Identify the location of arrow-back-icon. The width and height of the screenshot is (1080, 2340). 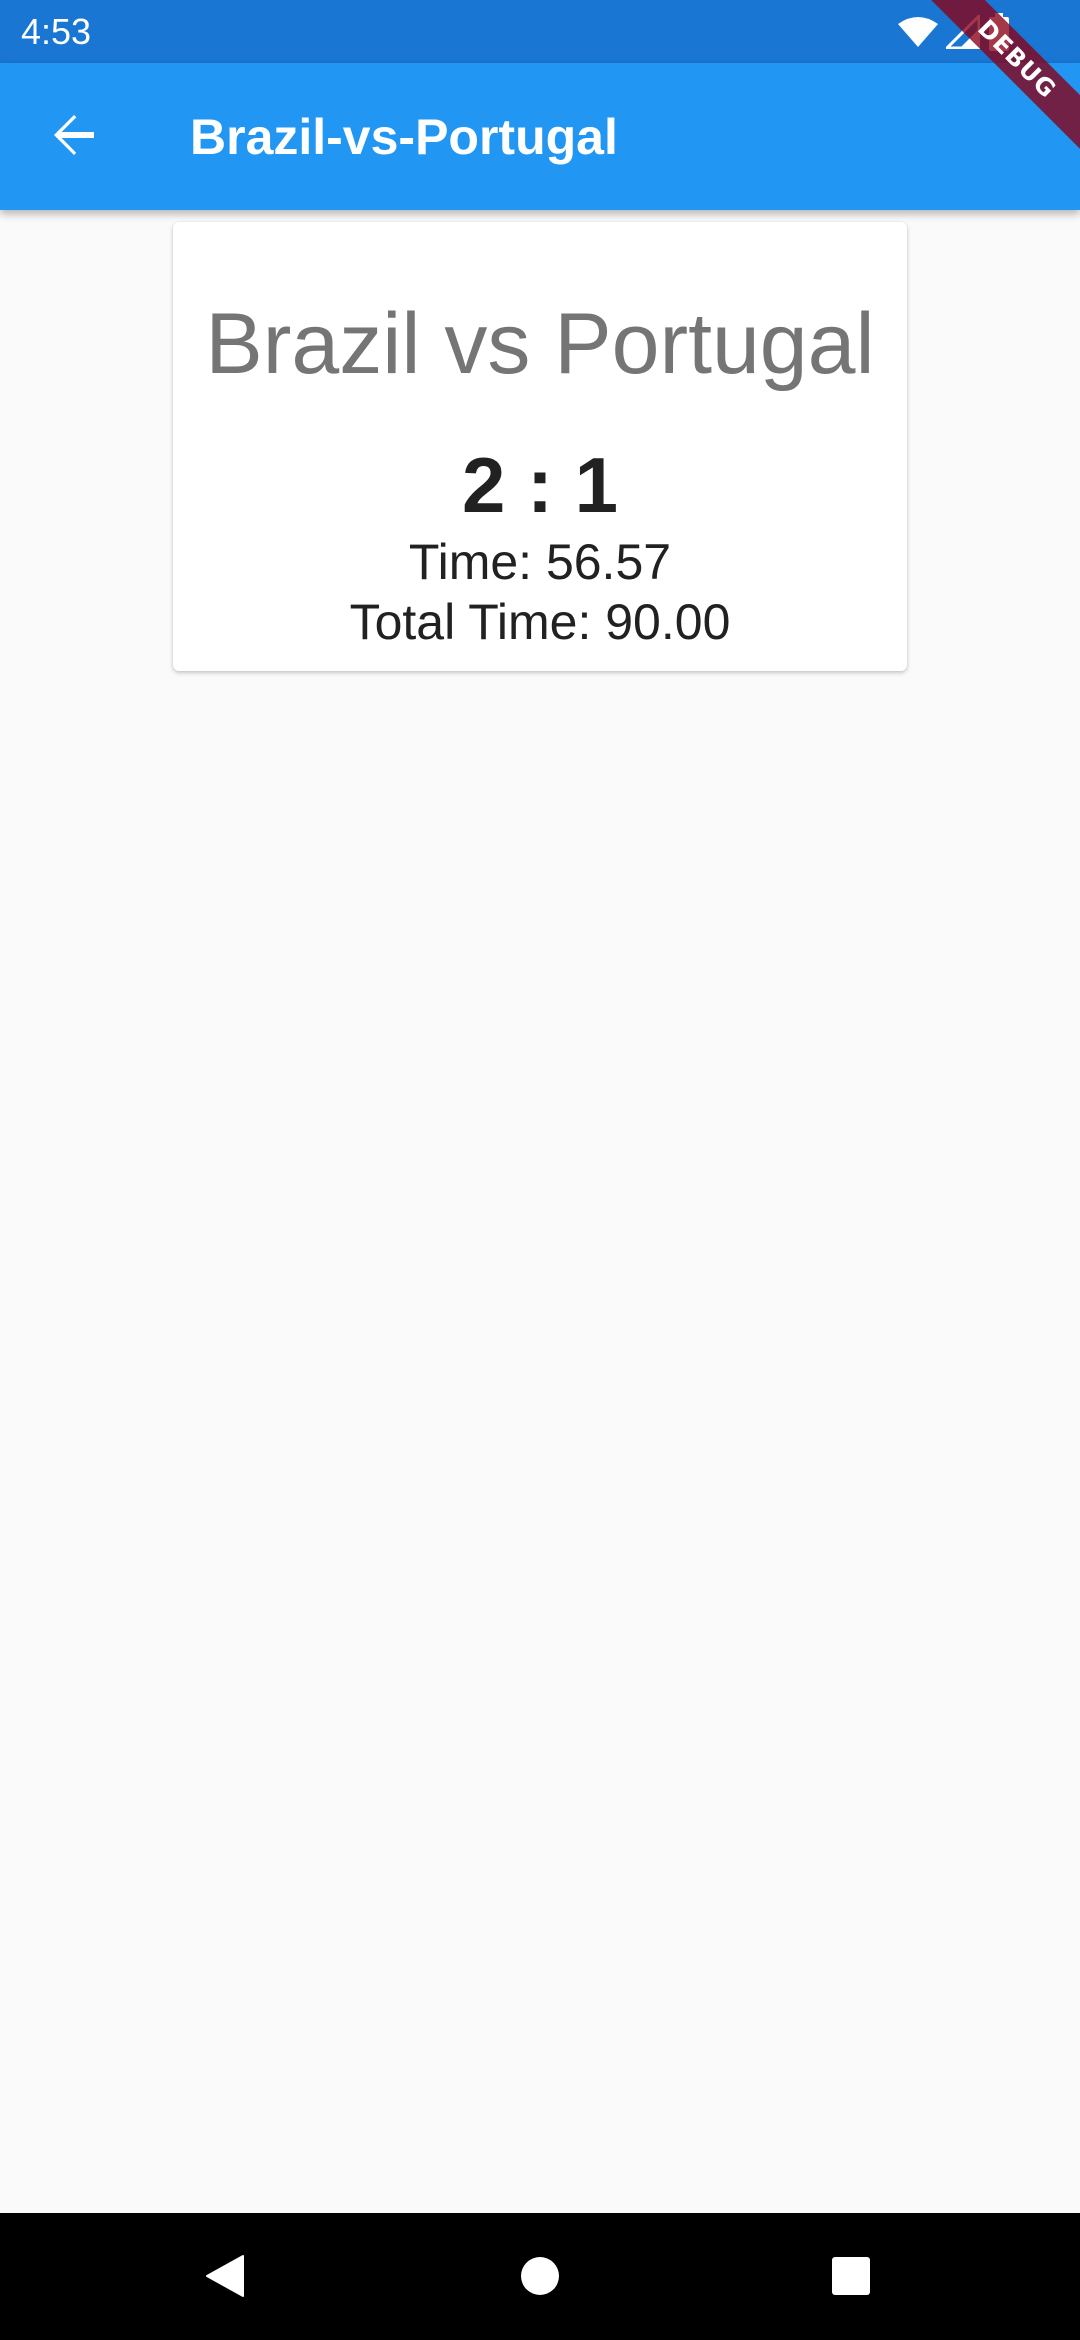
(74, 137).